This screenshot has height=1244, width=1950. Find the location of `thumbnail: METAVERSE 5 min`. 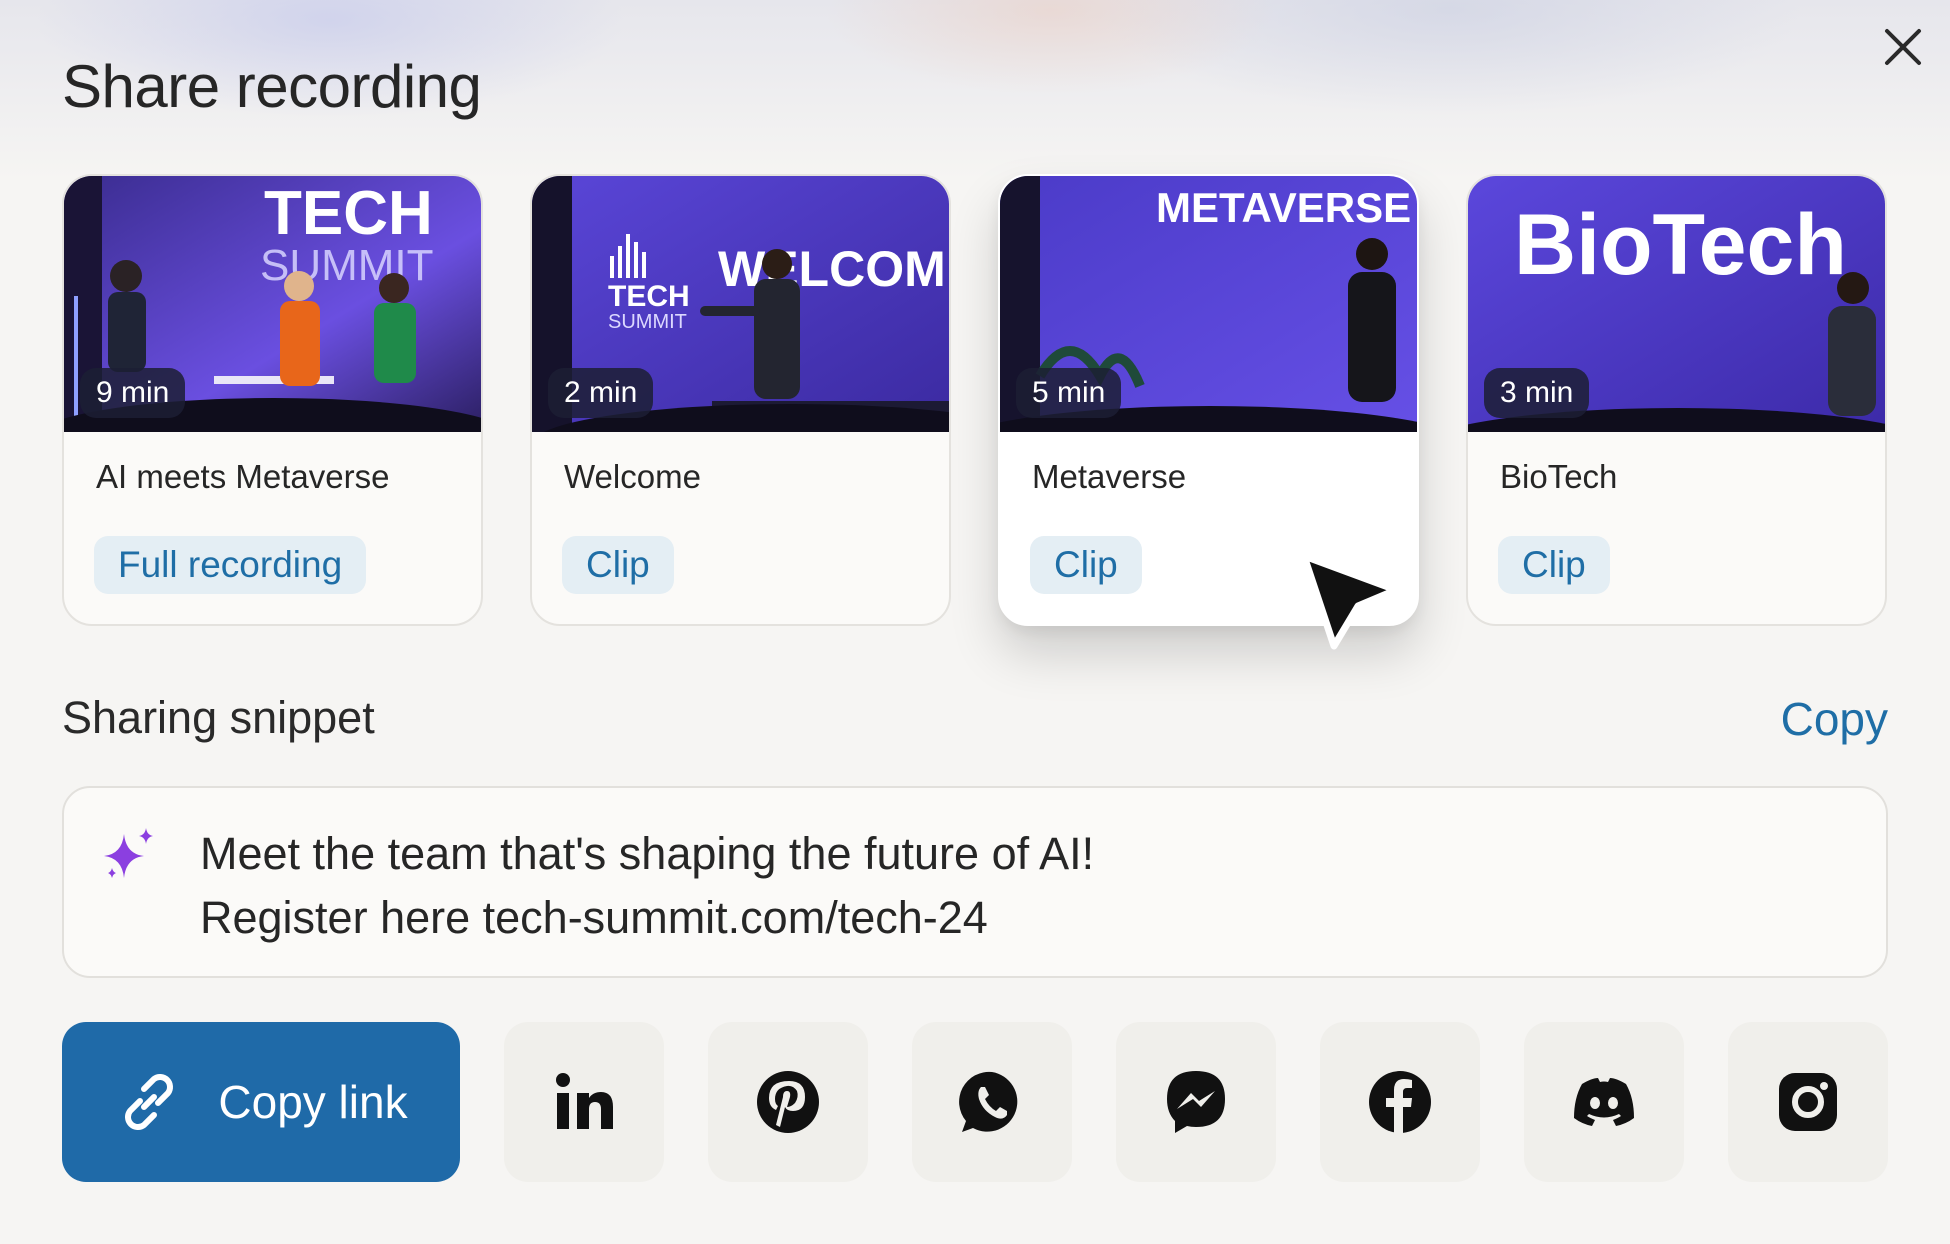

thumbnail: METAVERSE 5 min is located at coordinates (1208, 304).